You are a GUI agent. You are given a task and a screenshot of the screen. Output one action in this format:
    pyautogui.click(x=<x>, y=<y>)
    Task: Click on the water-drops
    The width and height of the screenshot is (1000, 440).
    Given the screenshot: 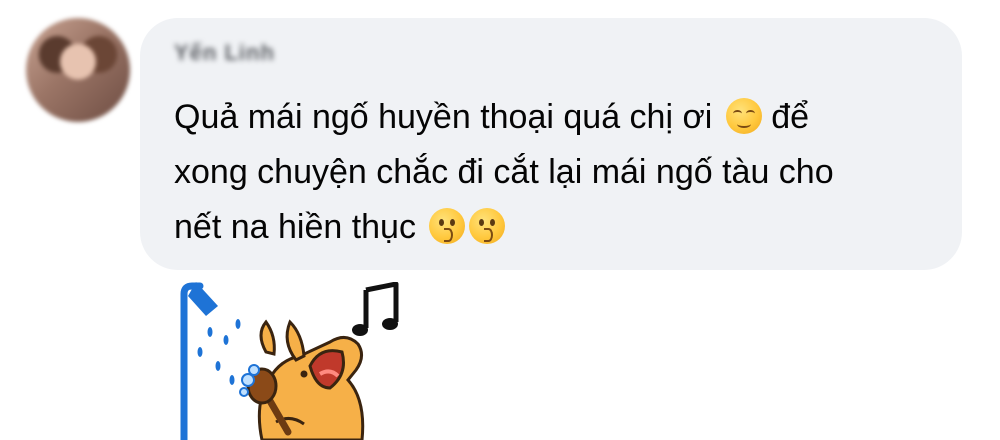 What is the action you would take?
    pyautogui.click(x=219, y=352)
    